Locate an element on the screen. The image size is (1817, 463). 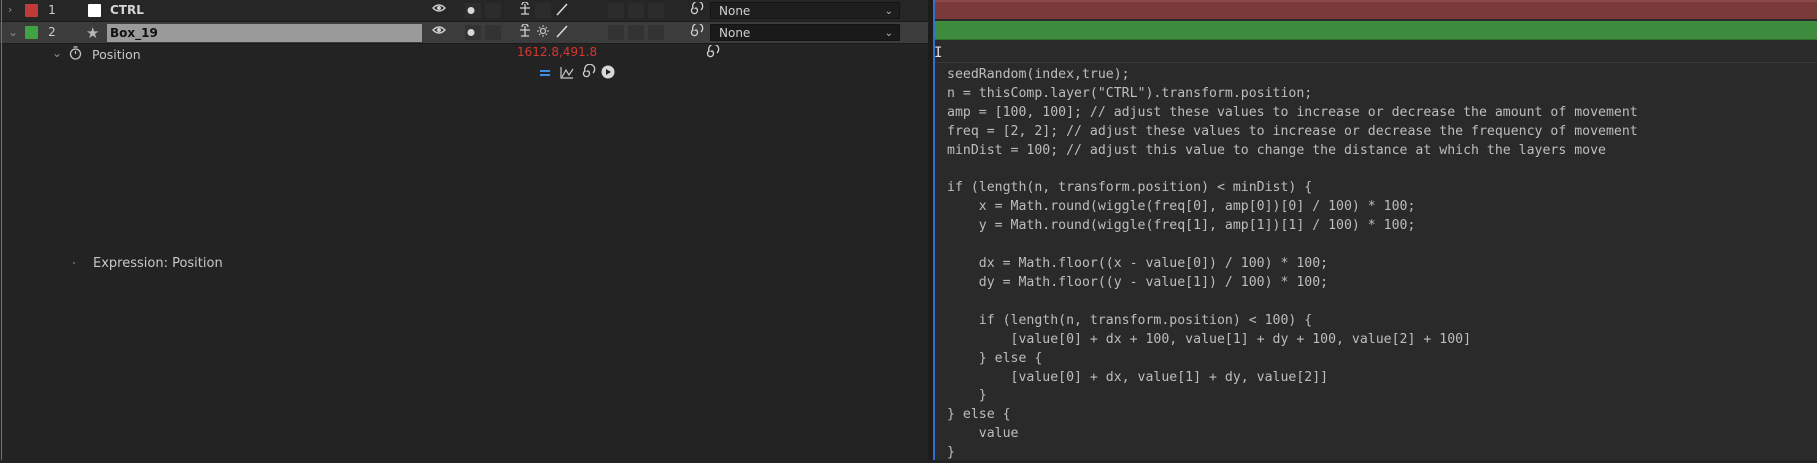
expression-label: Expression: Position is located at coordinates (158, 263).